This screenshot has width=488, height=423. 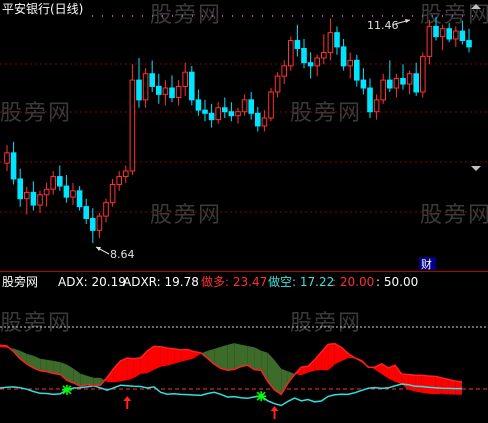 I want to click on indicator-signal-markers, so click(x=170, y=401).